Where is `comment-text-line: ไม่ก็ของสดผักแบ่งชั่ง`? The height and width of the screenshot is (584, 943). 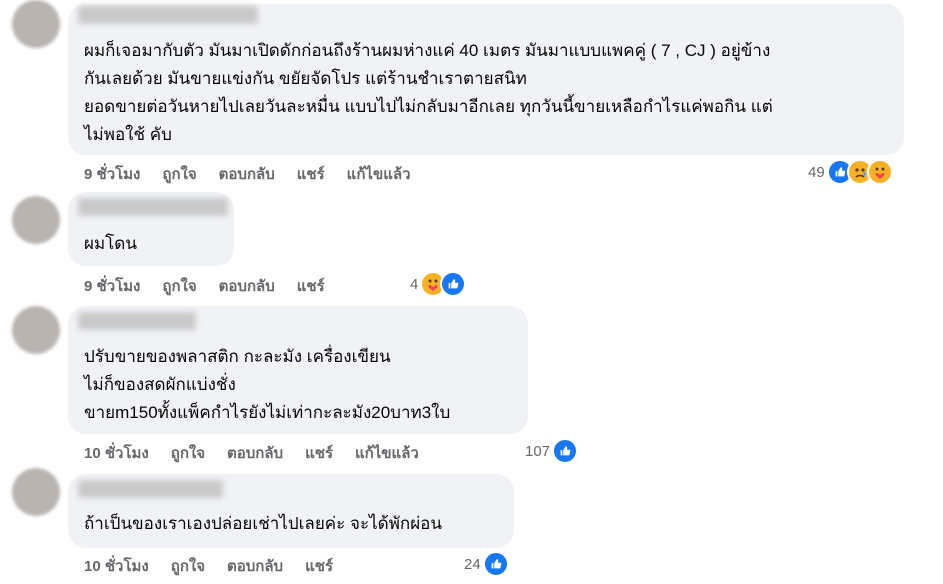
comment-text-line: ไม่ก็ของสดผักแบ่งชั่ง is located at coordinates (160, 384).